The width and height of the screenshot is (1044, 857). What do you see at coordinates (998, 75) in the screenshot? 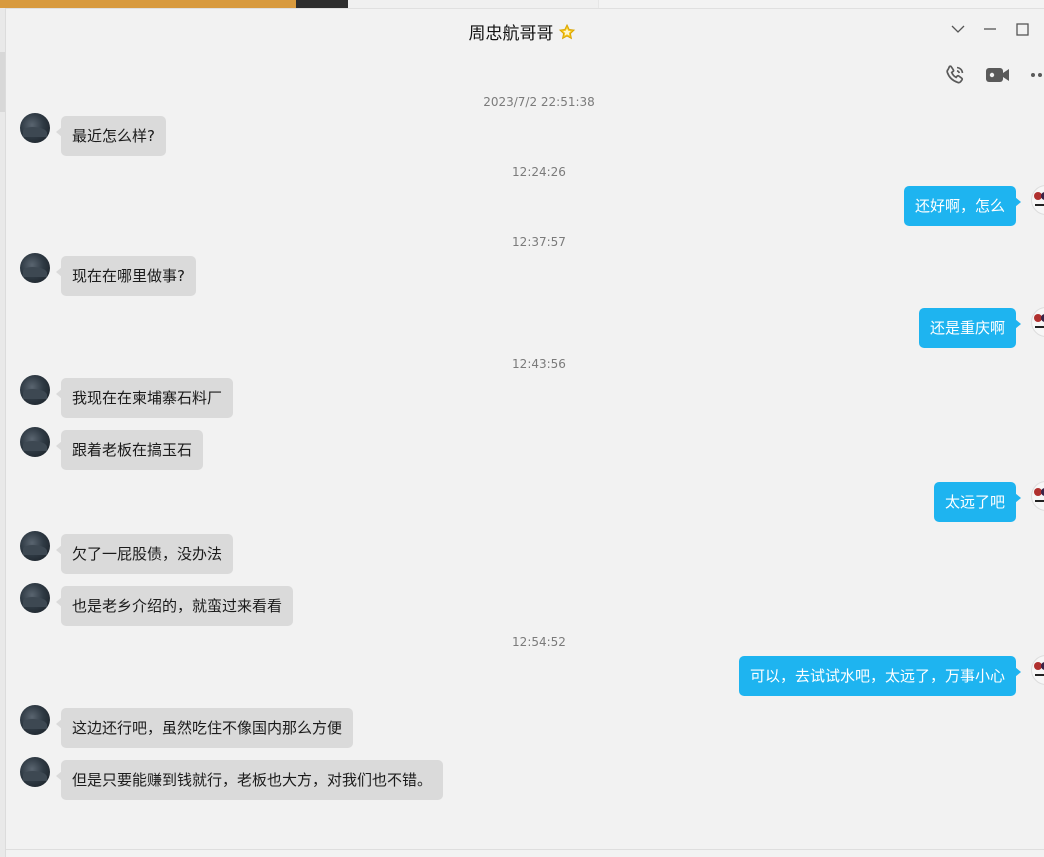
I see `video-camera-icon` at bounding box center [998, 75].